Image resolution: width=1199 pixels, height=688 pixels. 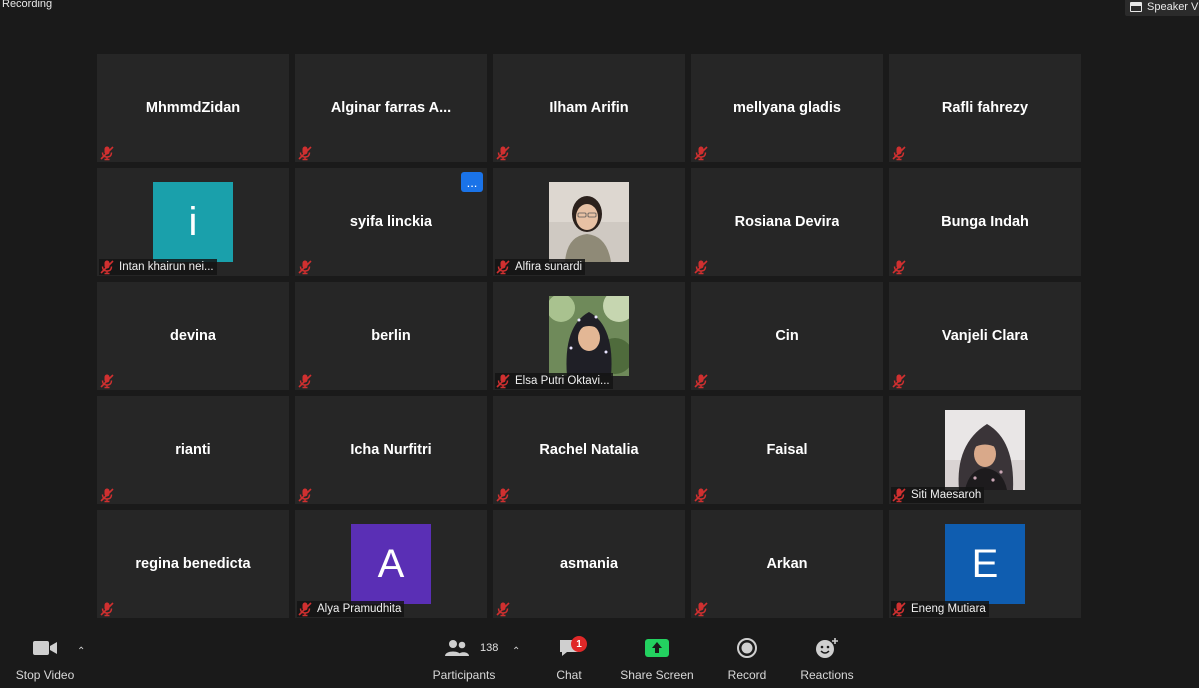 I want to click on participant-name-tag: Siti Maesaroh, so click(x=938, y=495).